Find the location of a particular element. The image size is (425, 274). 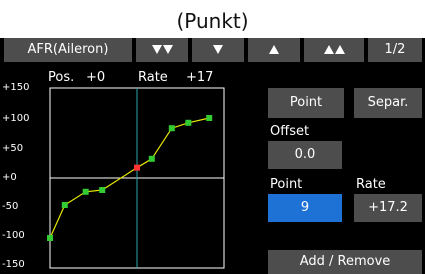

y-label-0: +0 is located at coordinates (9, 177).